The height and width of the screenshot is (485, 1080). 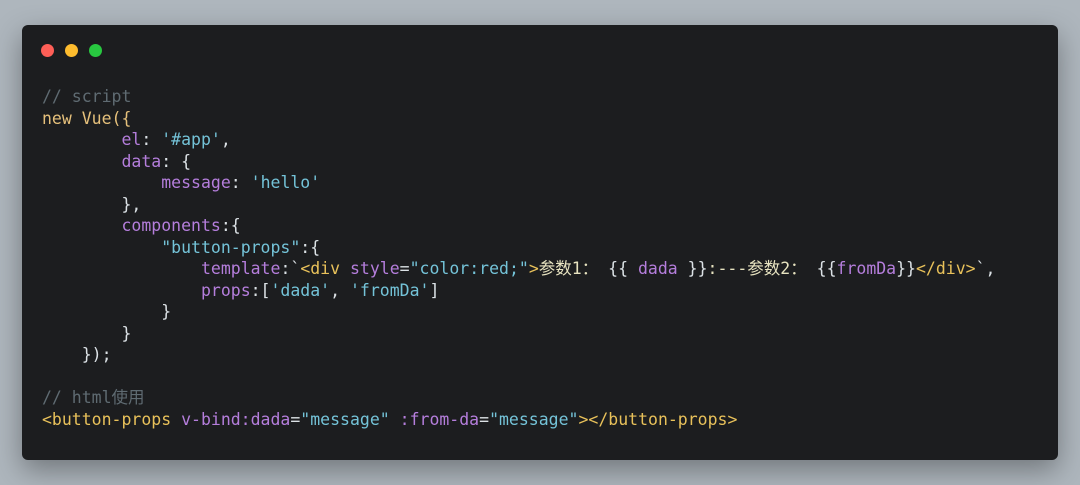 What do you see at coordinates (171, 225) in the screenshot?
I see `code-token: components` at bounding box center [171, 225].